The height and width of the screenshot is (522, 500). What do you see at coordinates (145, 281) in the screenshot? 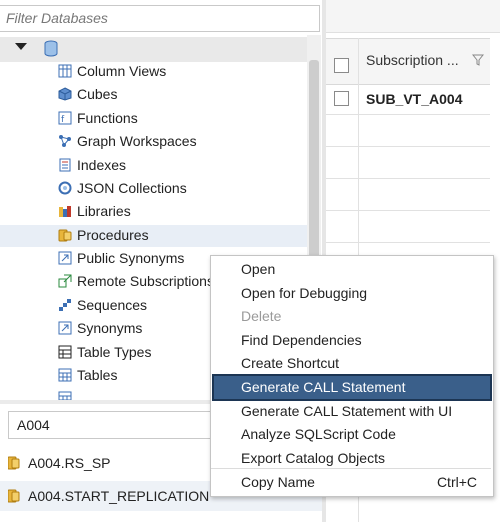
I see `tree-item-label: Remote Subscriptions` at bounding box center [145, 281].